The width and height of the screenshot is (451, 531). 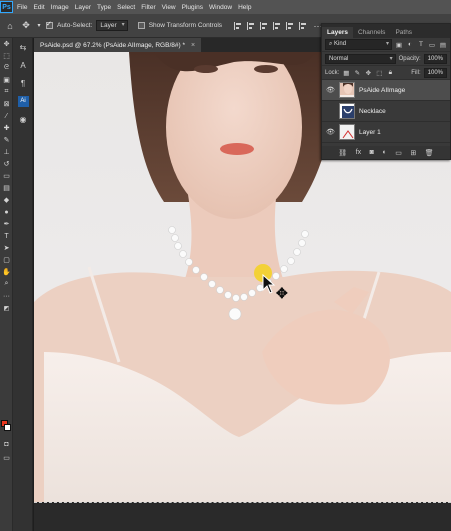 I want to click on auto-select-dropdown: Layer, so click(x=112, y=25).